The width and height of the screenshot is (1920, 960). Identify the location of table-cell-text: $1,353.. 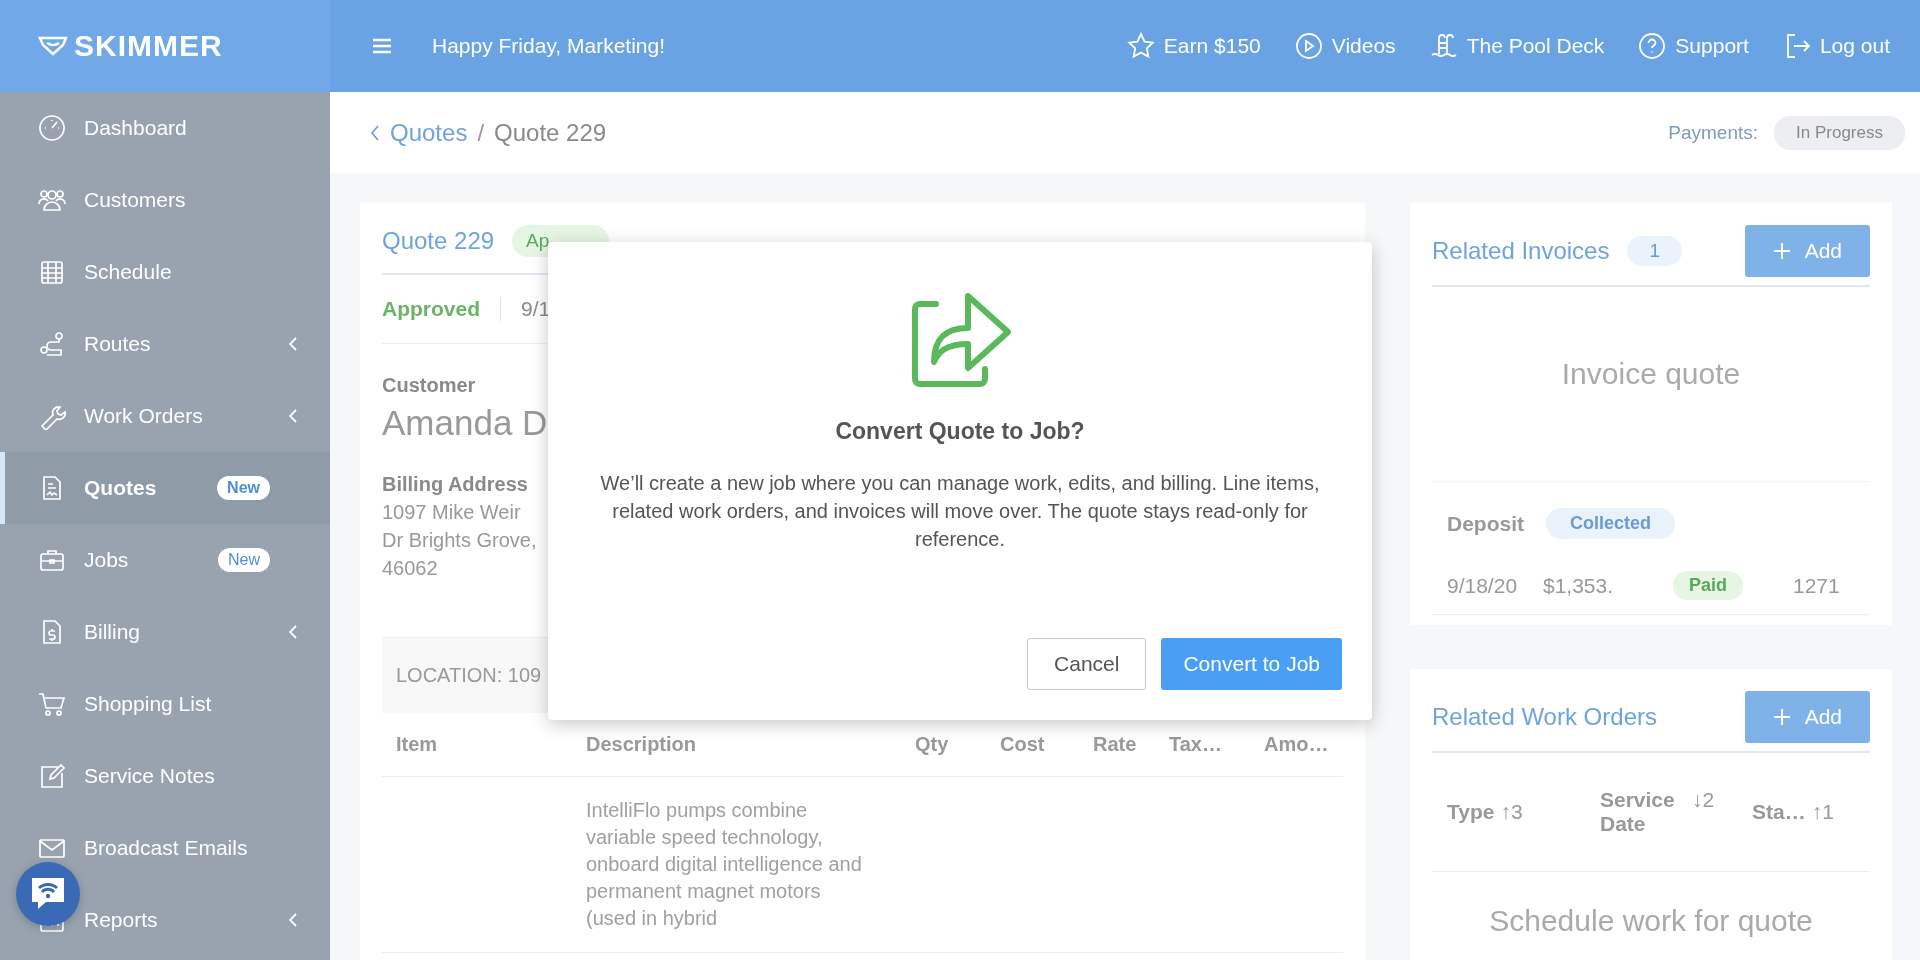
(1579, 585).